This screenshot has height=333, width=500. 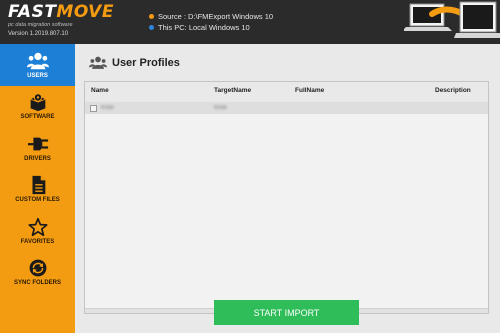 I want to click on target-status-dot-icon, so click(x=151, y=27).